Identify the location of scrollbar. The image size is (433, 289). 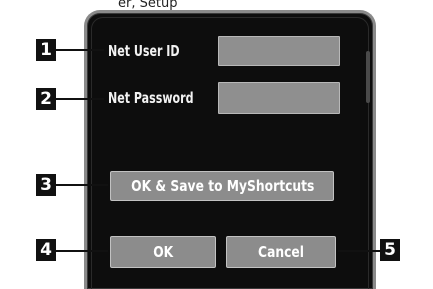
(368, 77).